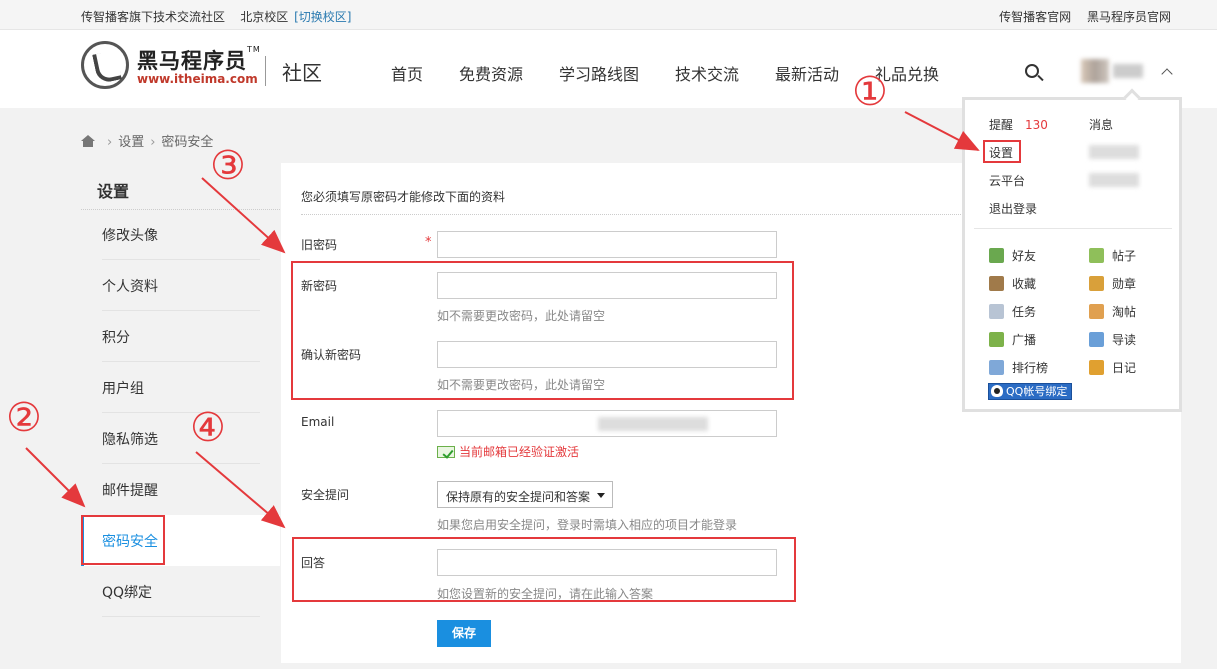  Describe the element at coordinates (996, 283) in the screenshot. I see `favorites-icon` at that location.